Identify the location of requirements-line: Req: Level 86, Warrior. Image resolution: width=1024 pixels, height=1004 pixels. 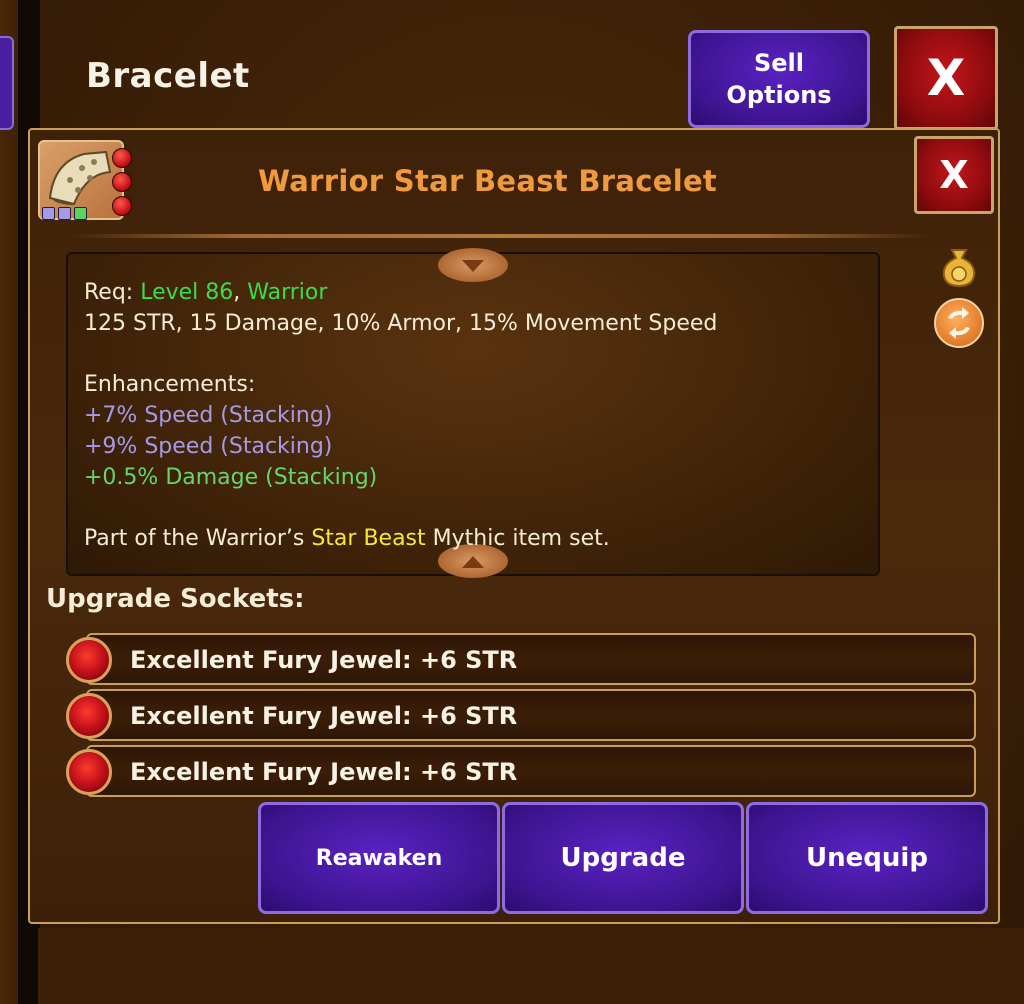
(205, 292).